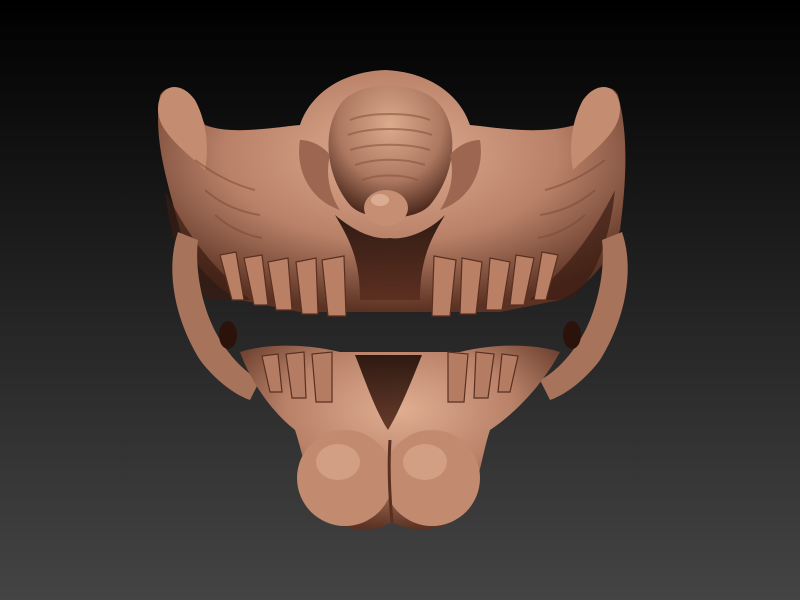 This screenshot has width=800, height=600. I want to click on nose-tip-highlight, so click(380, 200).